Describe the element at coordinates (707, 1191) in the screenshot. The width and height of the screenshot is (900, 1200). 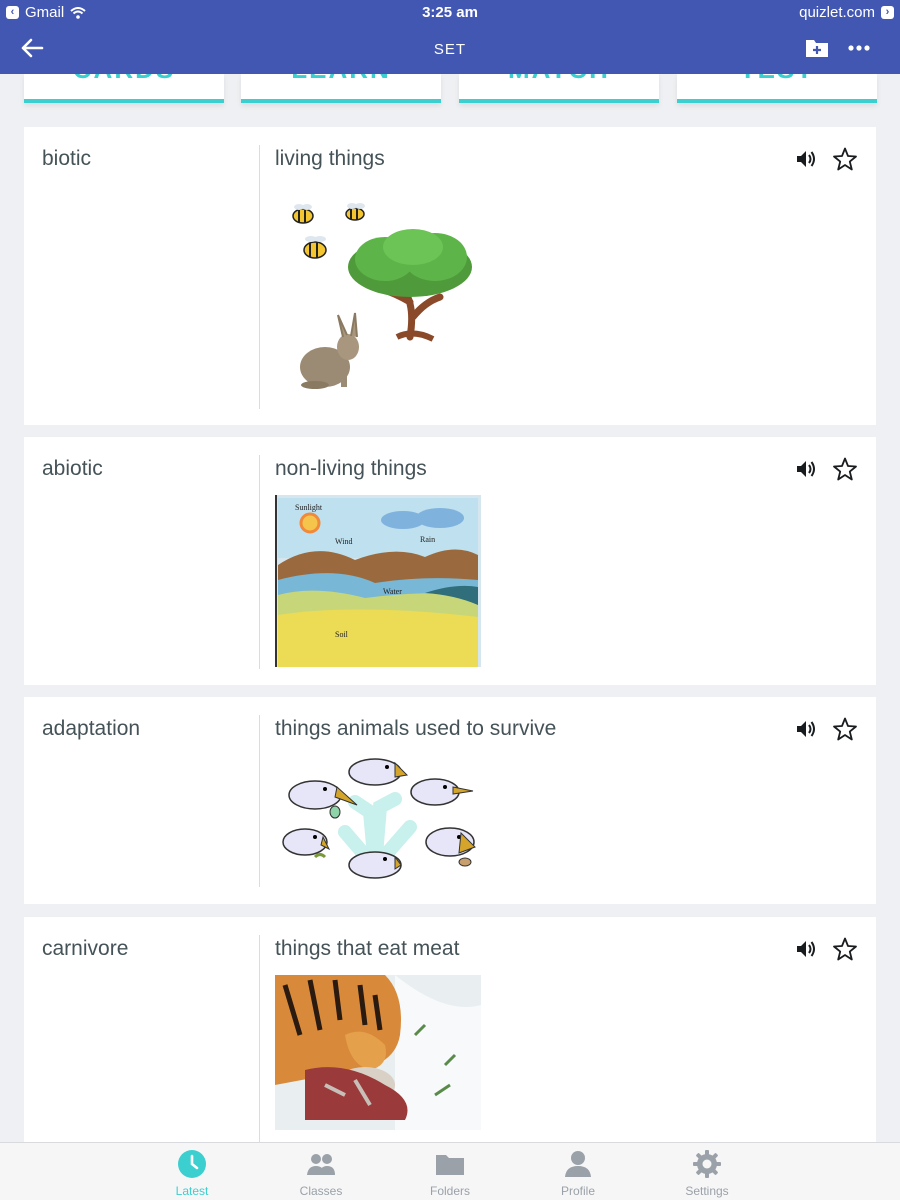
I see `tab-label: Settings` at that location.